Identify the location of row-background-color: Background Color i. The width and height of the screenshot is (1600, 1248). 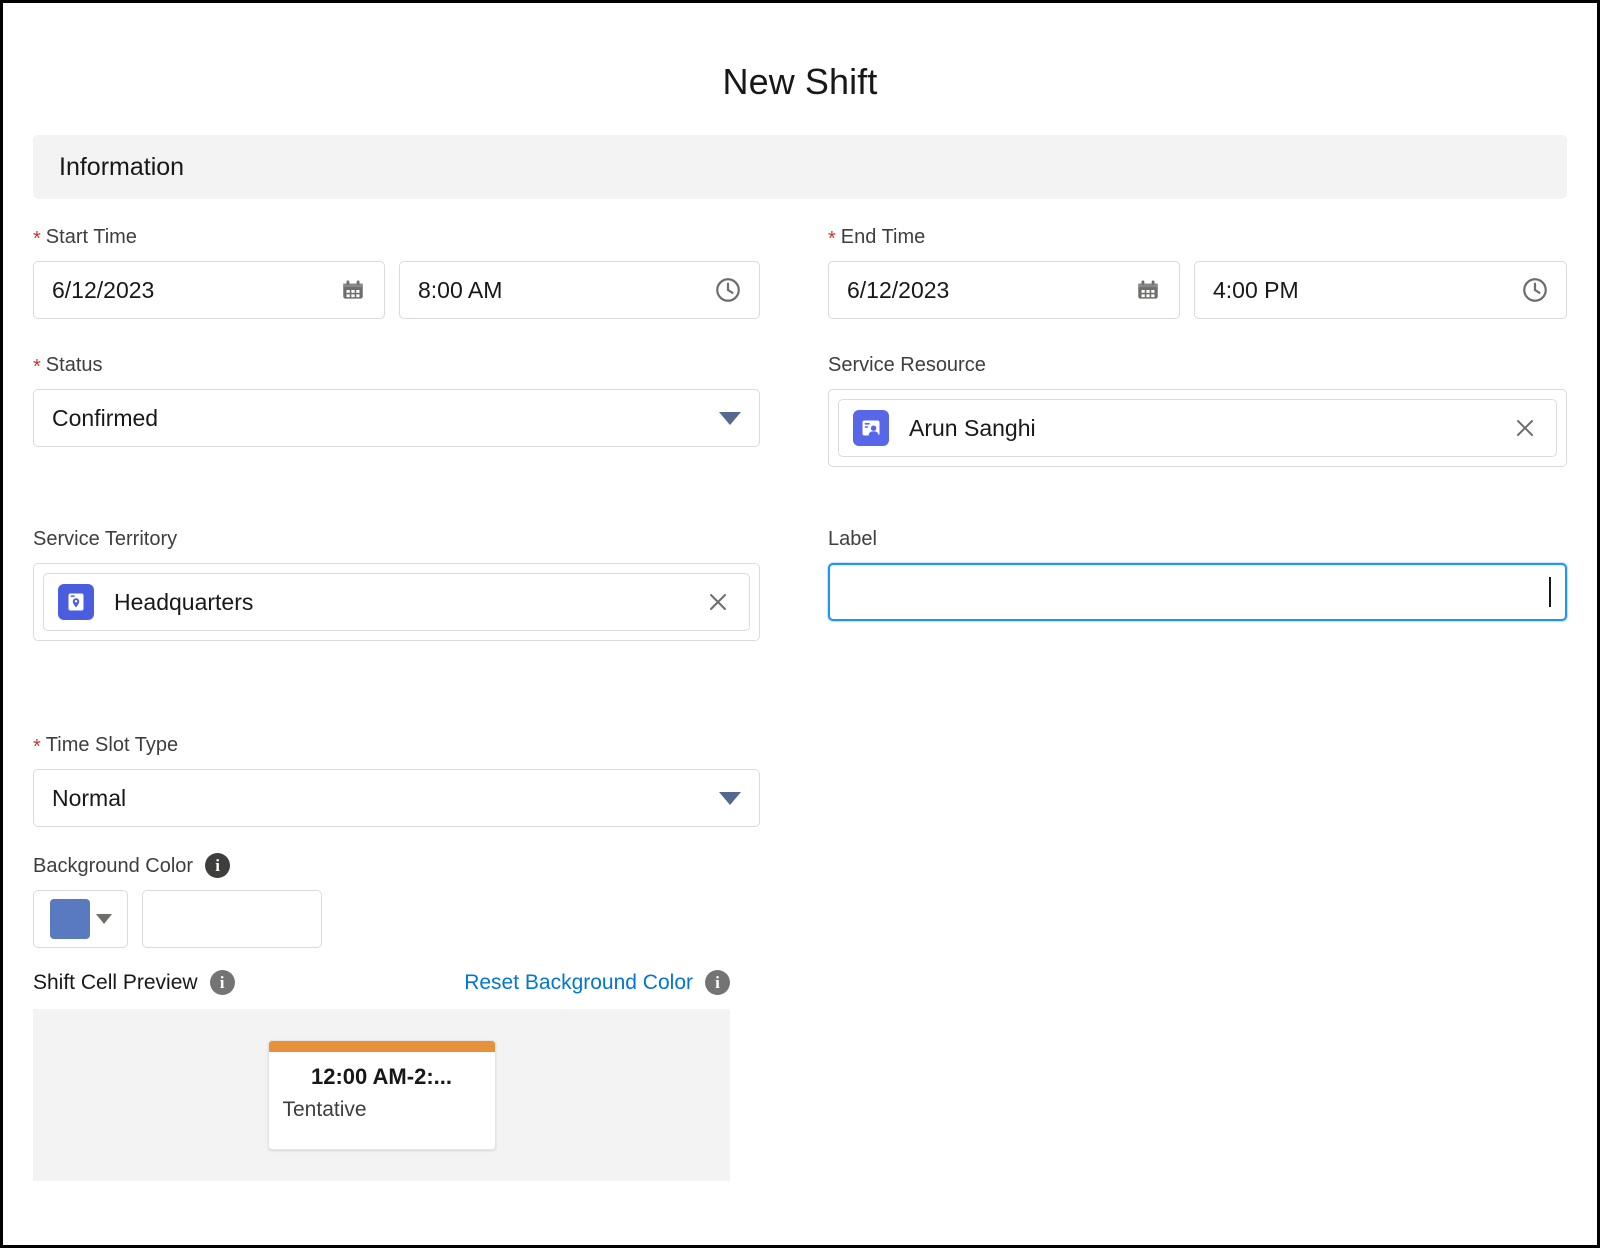
(800, 900).